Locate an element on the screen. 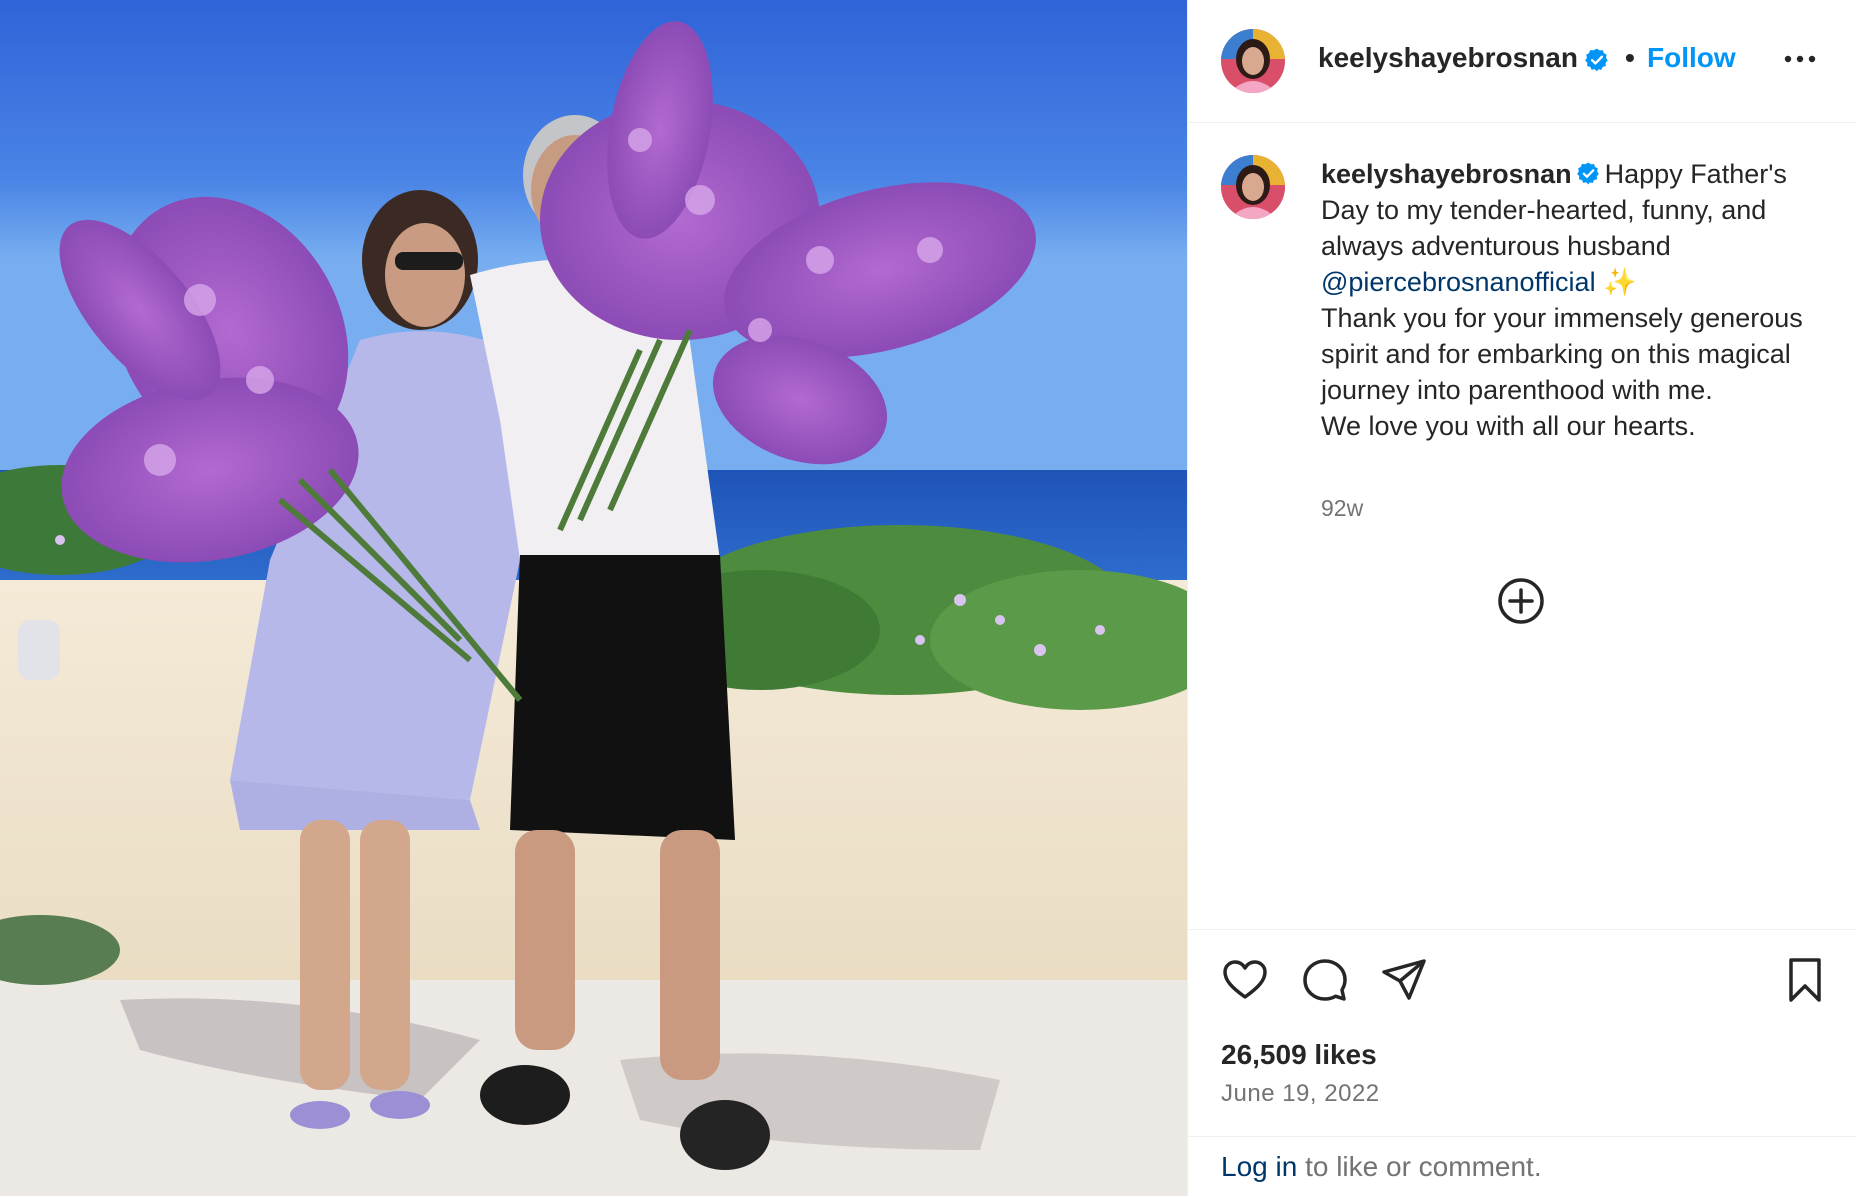  post-header: keelyshayebrosnan • Follow is located at coordinates (1522, 61).